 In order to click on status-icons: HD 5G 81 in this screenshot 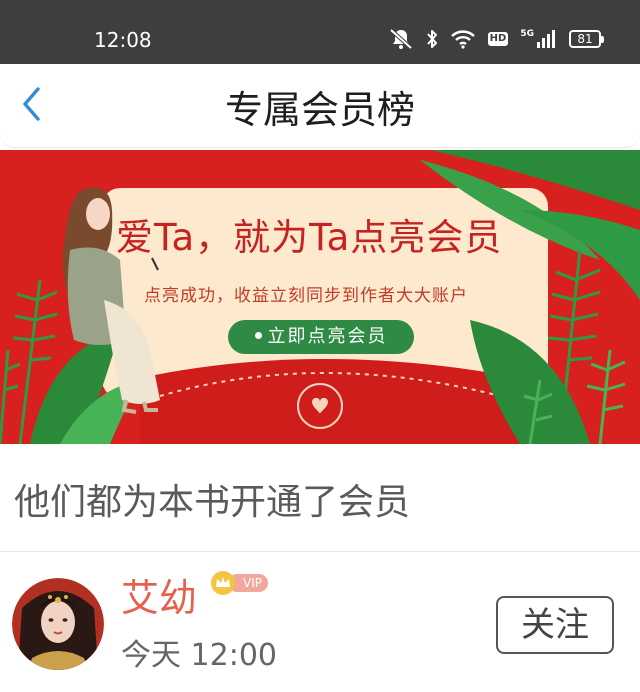, I will do `click(496, 39)`.